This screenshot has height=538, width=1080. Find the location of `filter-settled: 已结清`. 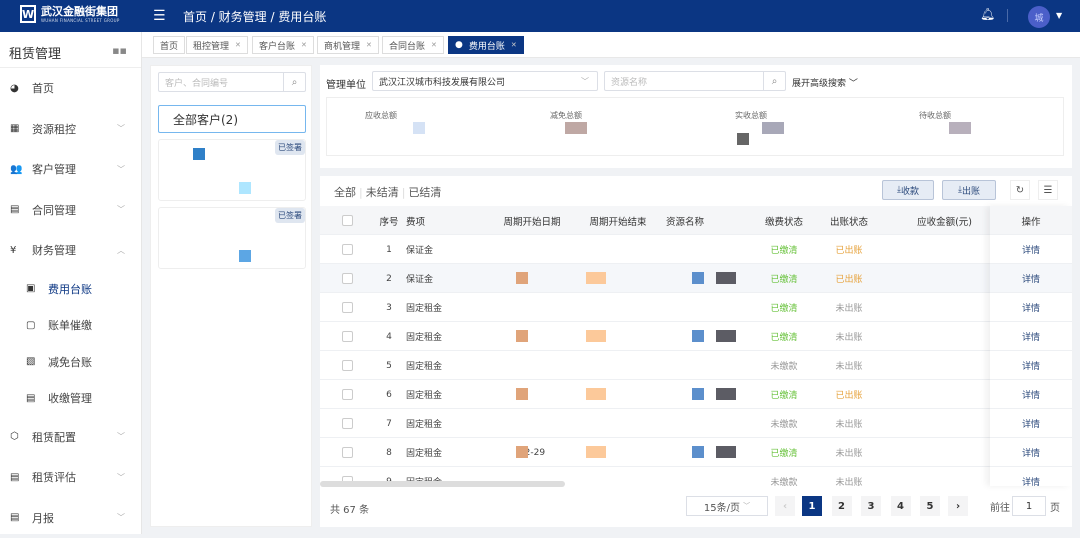

filter-settled: 已结清 is located at coordinates (424, 192).